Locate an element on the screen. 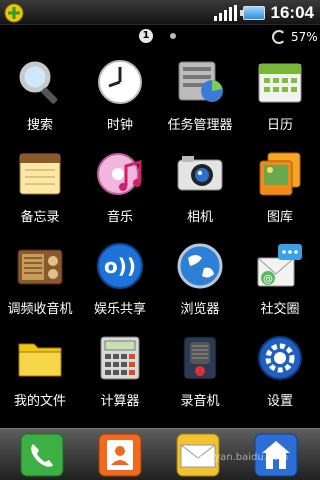 Image resolution: width=320 pixels, height=480 pixels. page-indicator-row: 1 57% is located at coordinates (160, 37).